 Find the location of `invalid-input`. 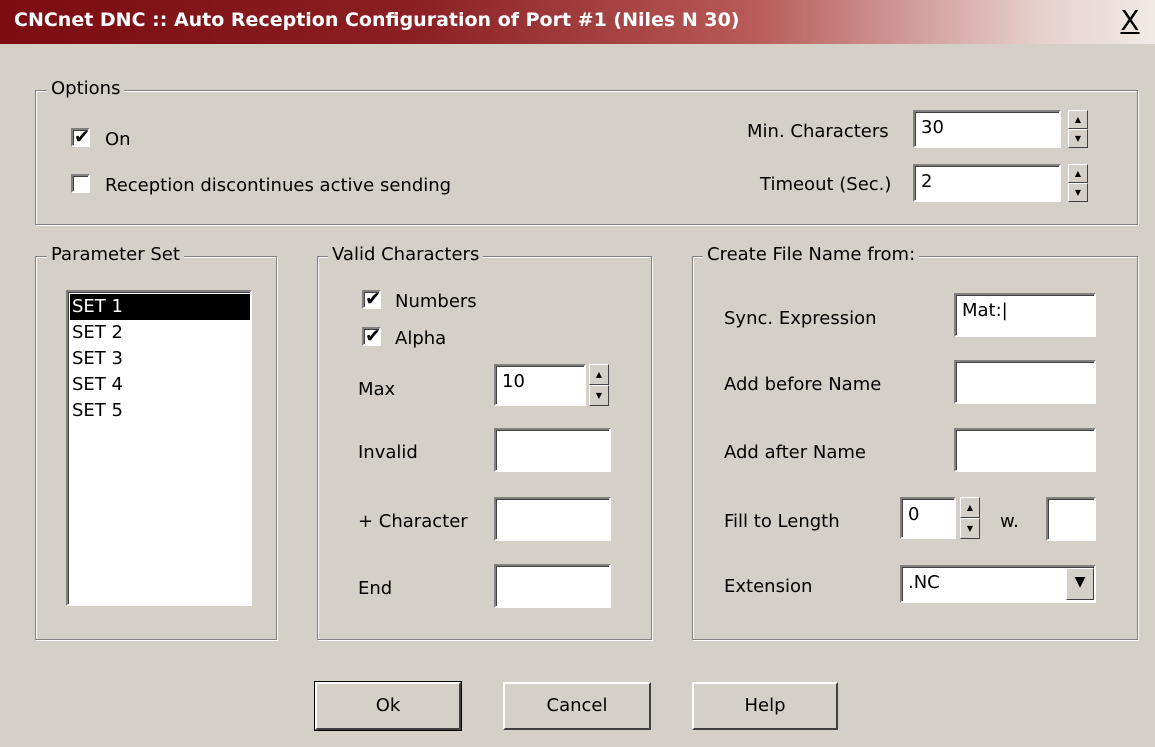

invalid-input is located at coordinates (552, 450).